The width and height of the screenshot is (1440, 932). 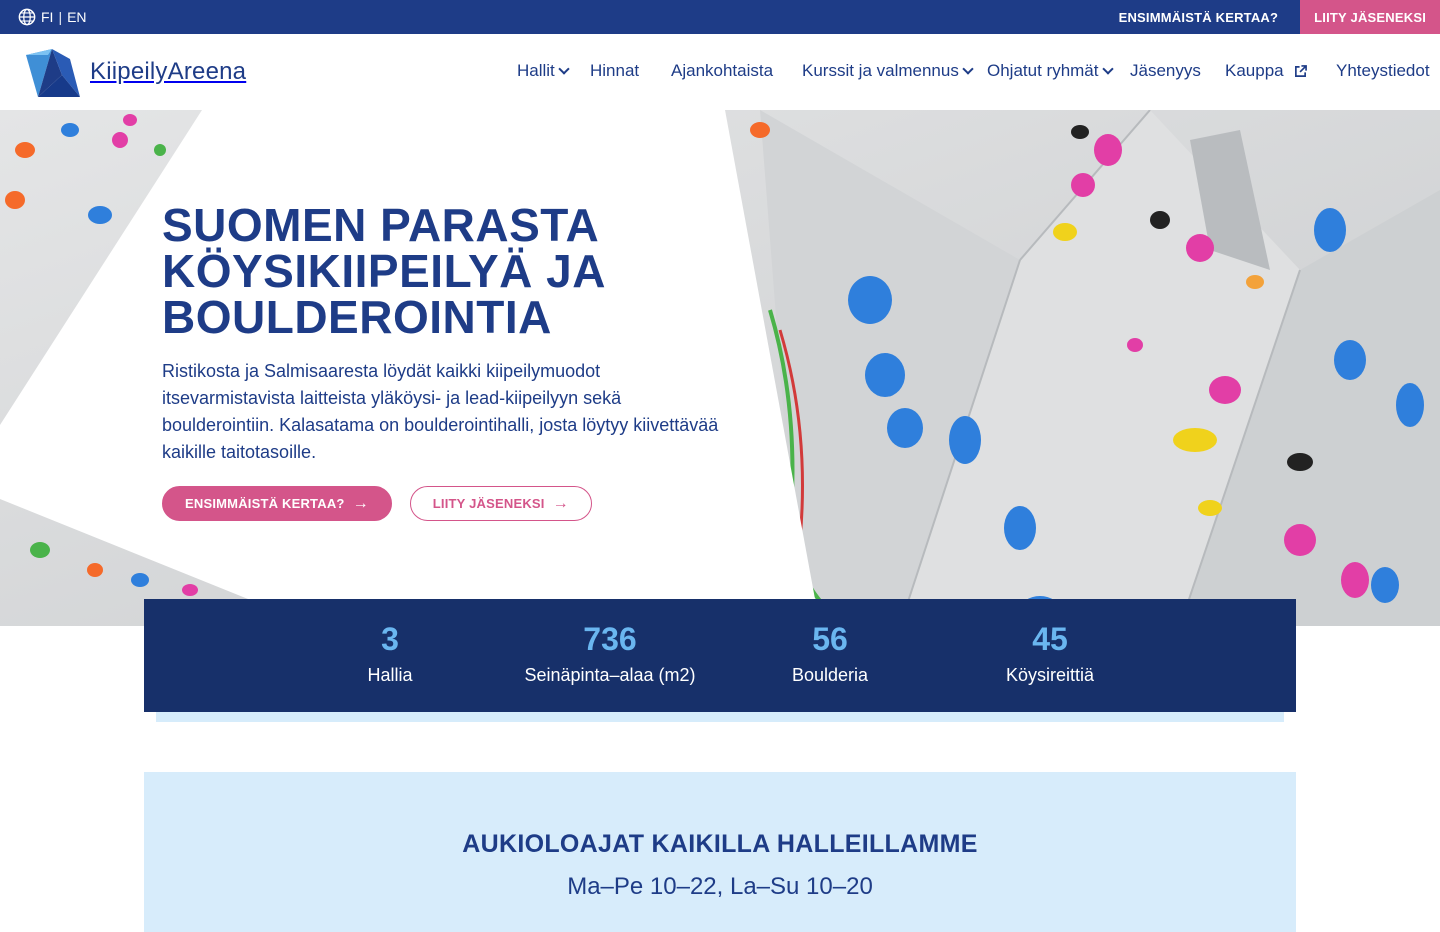 I want to click on nav-item-kurssit: Kurssit ja valmennus, so click(x=888, y=71).